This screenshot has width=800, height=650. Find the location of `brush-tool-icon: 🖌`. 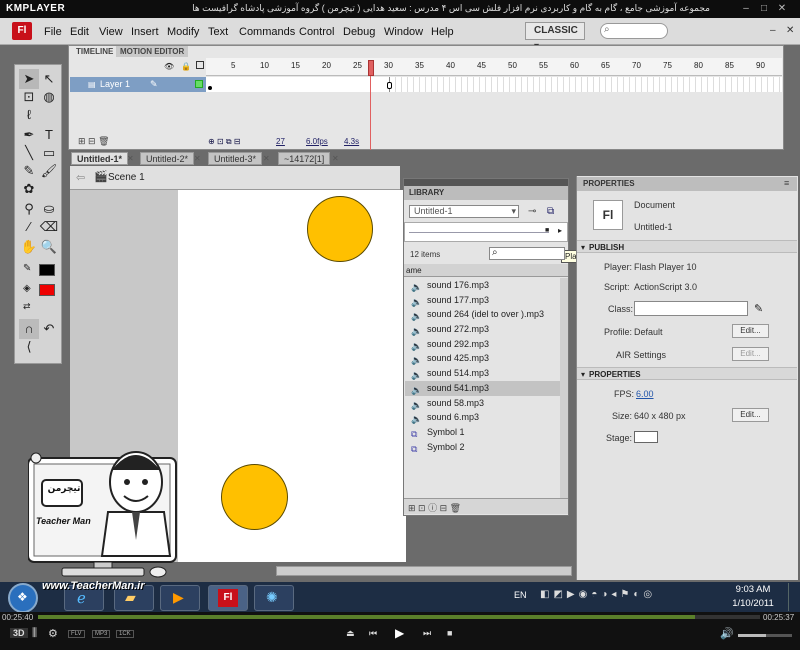

brush-tool-icon: 🖌 is located at coordinates (49, 171).